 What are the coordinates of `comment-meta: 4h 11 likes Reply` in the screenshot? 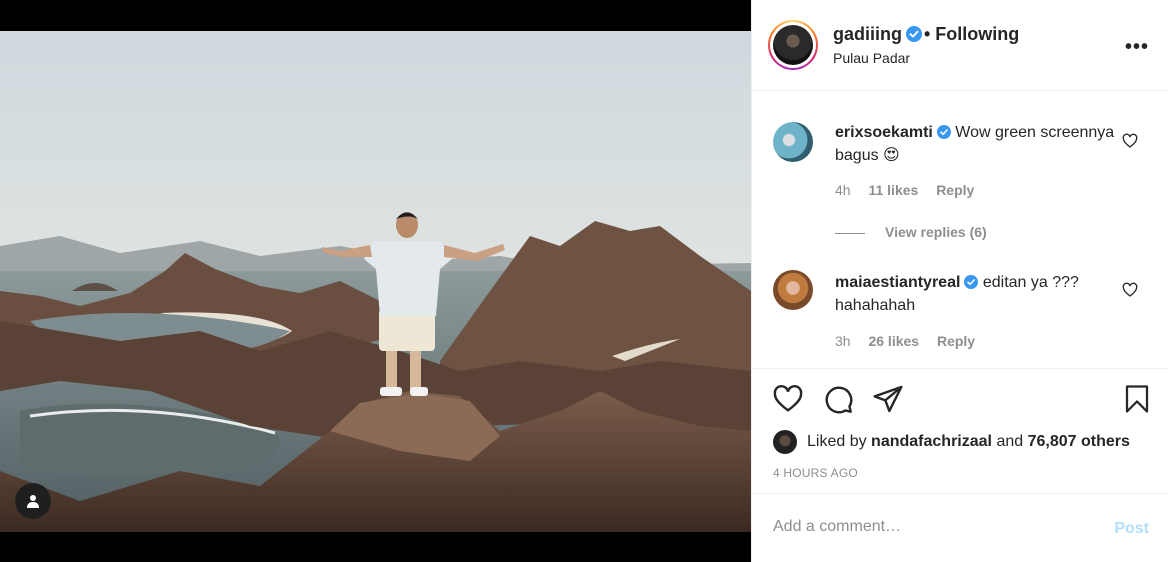 It's located at (911, 190).